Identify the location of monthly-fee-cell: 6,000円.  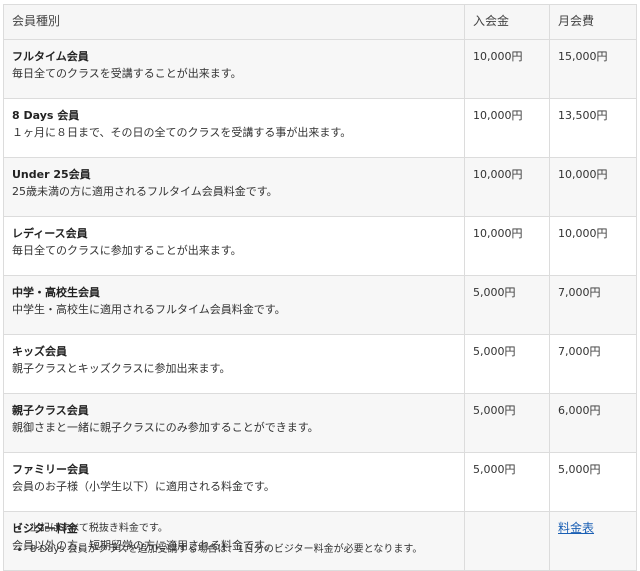
(593, 423).